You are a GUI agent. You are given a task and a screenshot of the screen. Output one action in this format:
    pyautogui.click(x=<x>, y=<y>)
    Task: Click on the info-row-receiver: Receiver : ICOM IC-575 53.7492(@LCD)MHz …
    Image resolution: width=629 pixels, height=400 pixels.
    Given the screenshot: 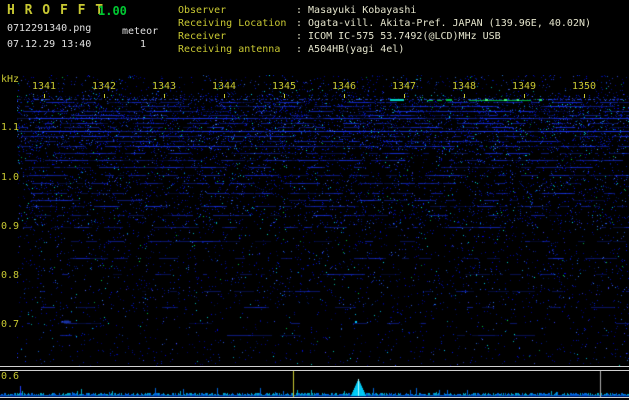 What is the action you would take?
    pyautogui.click(x=384, y=36)
    